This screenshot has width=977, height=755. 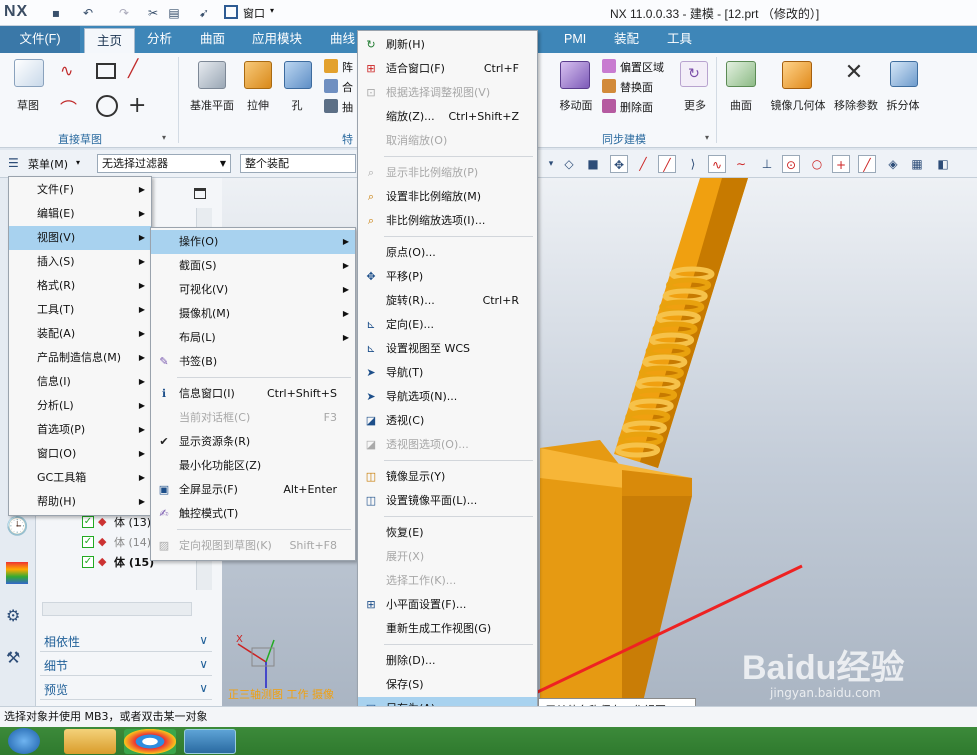 I want to click on tab-file: 文件(F), so click(x=40, y=39).